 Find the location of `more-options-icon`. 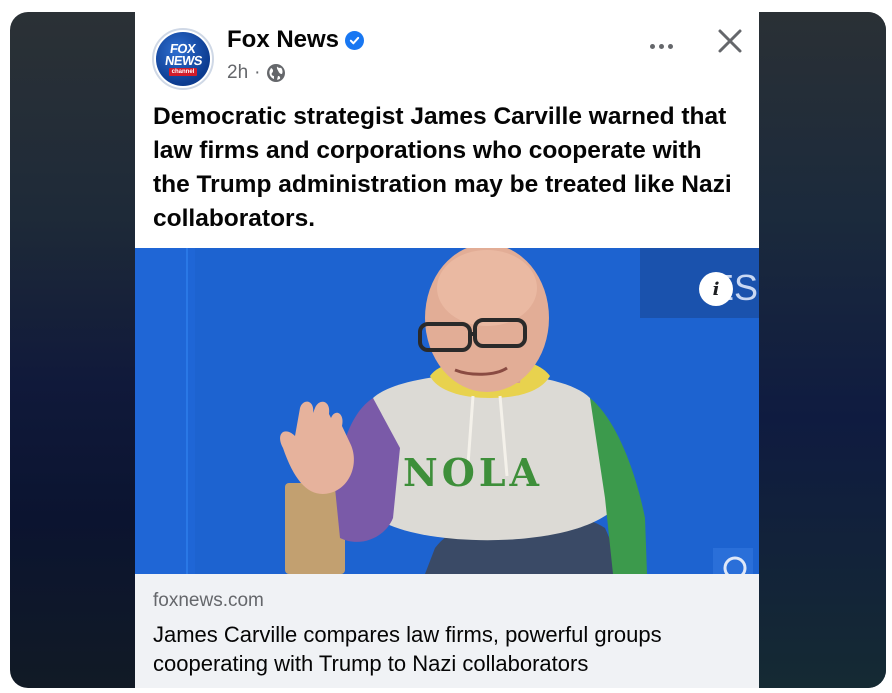

more-options-icon is located at coordinates (652, 46).